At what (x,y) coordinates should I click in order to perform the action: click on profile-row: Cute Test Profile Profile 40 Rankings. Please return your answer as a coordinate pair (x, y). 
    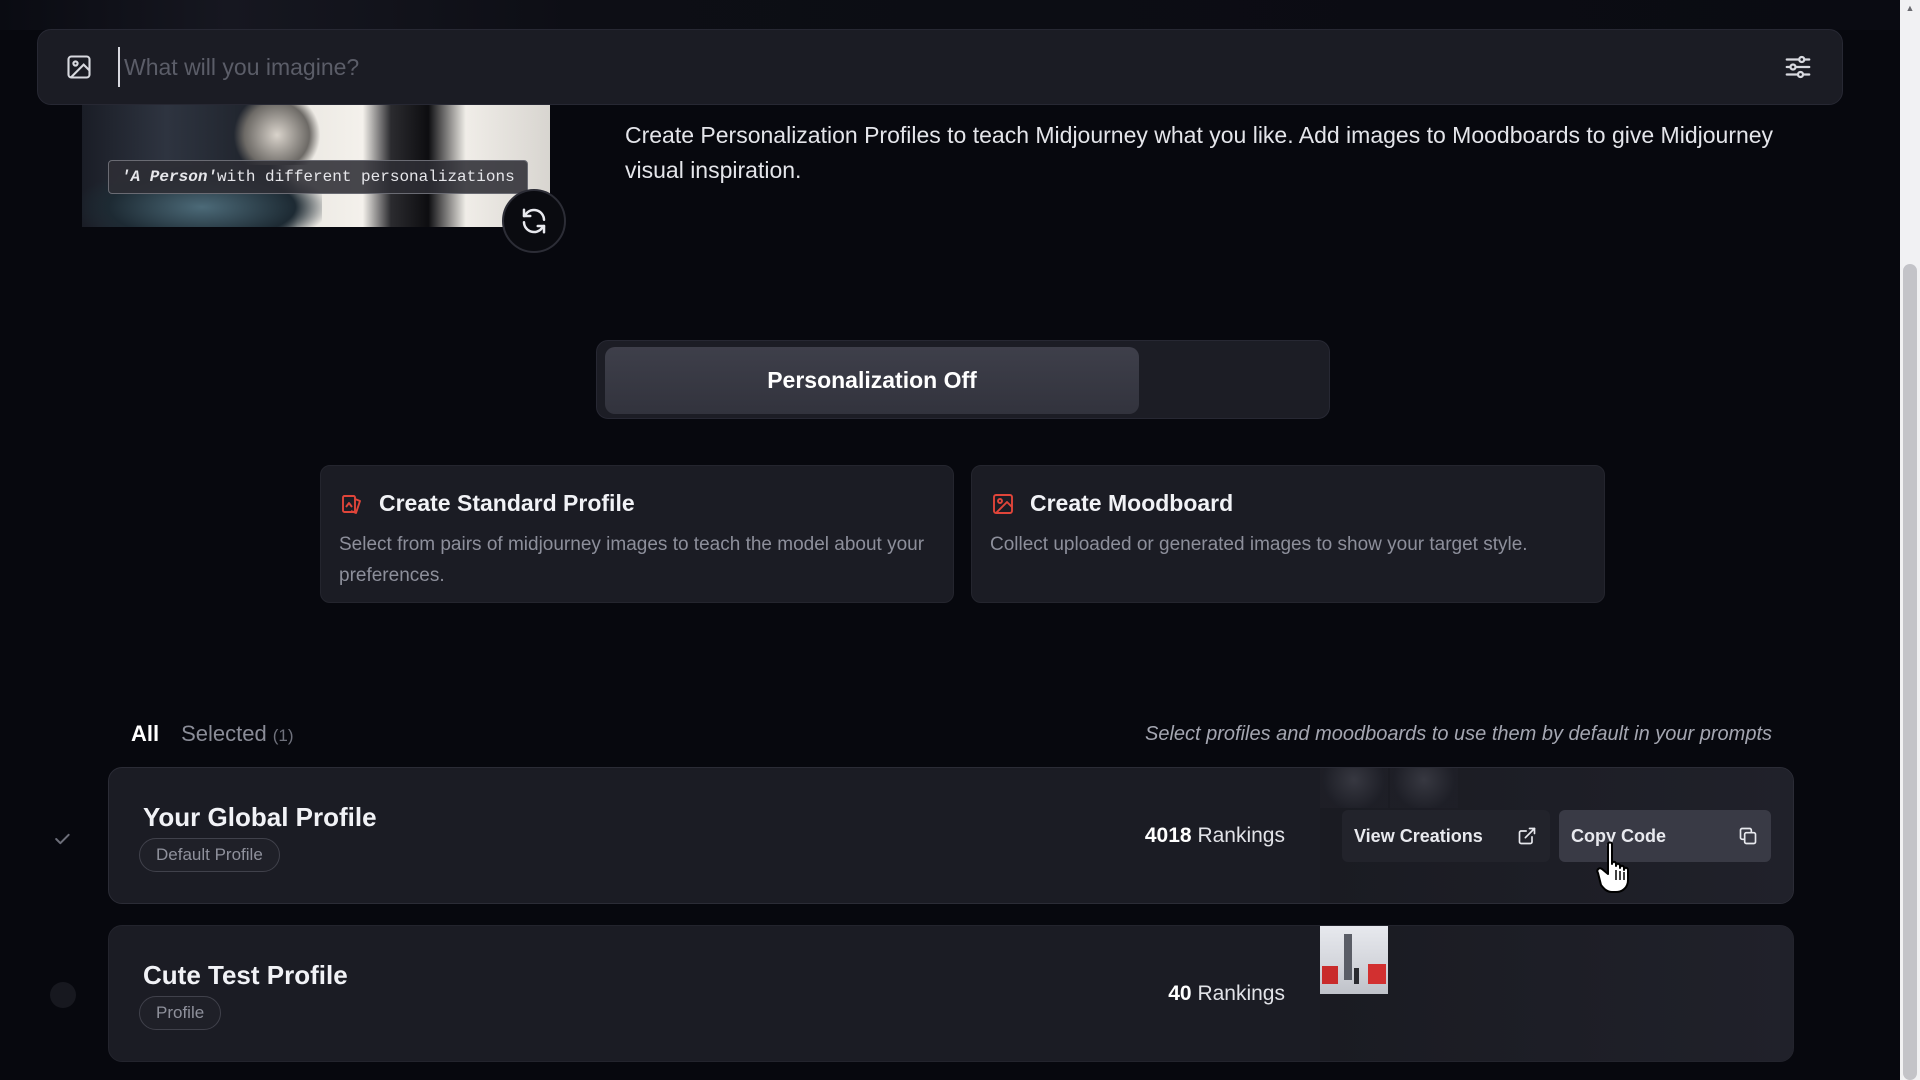
    Looking at the image, I should click on (951, 993).